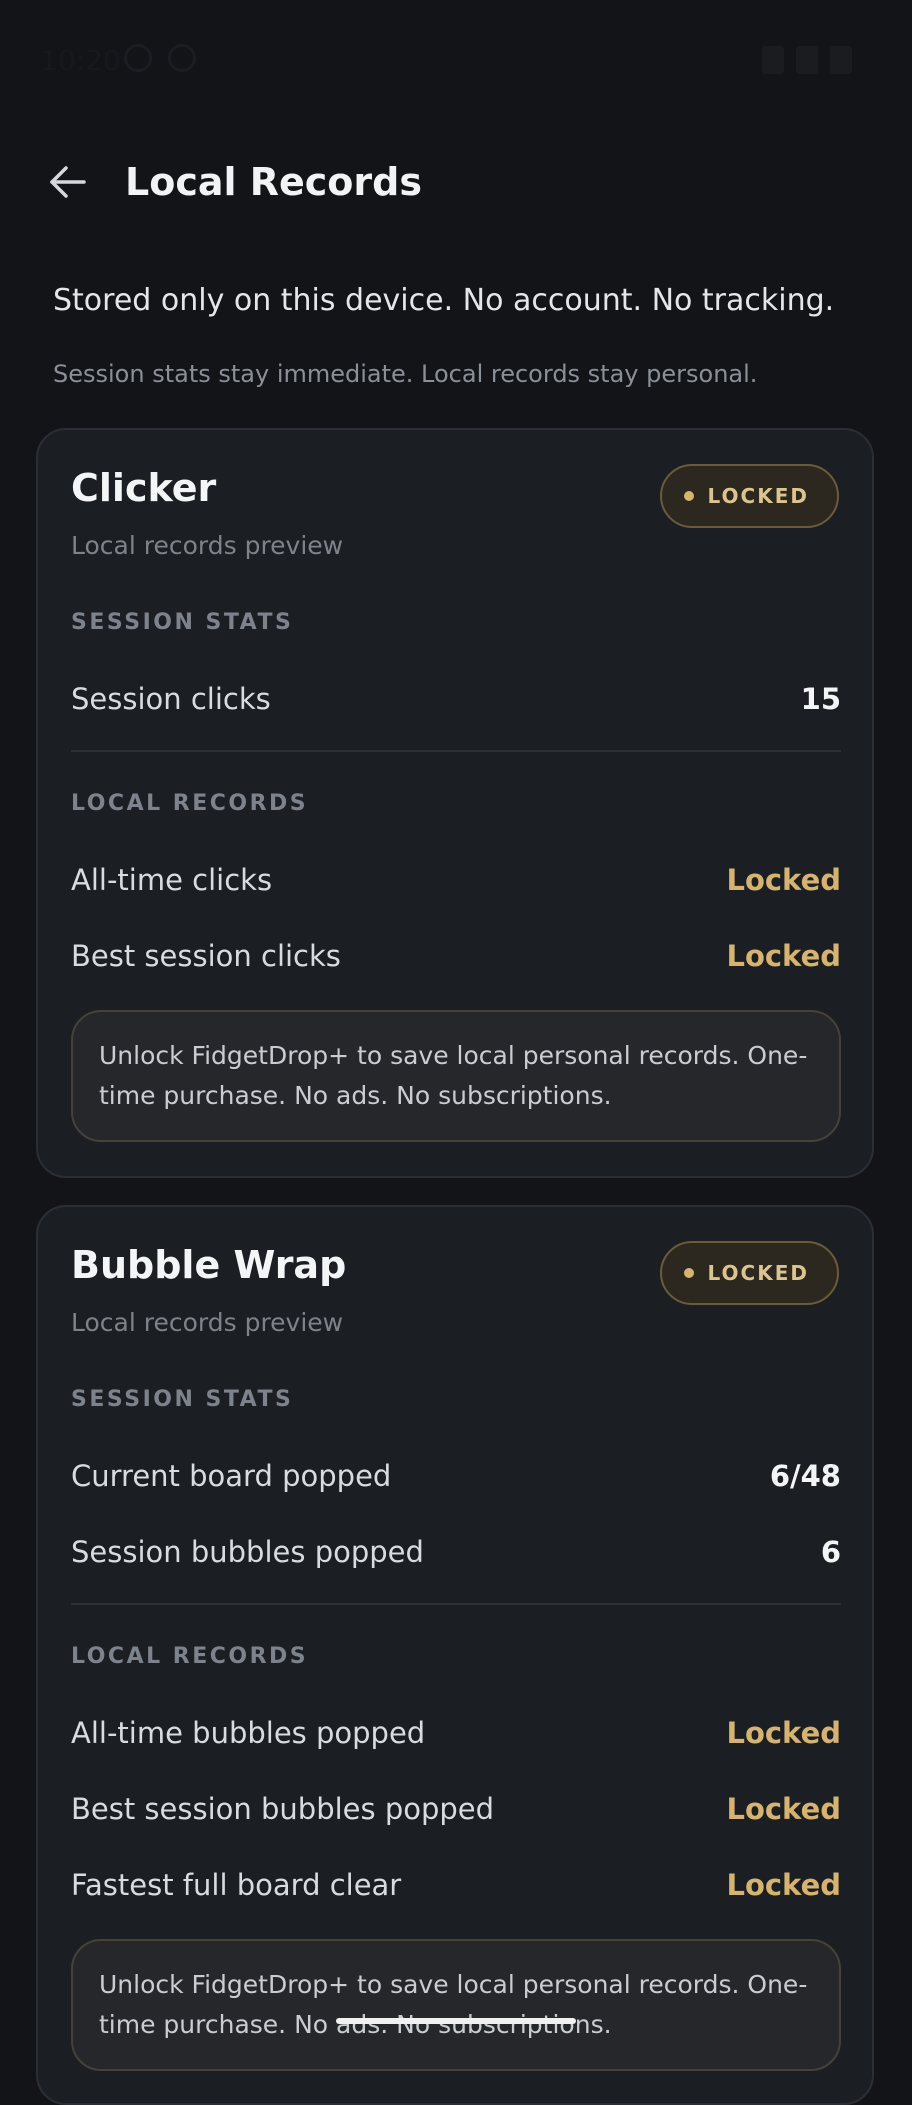 Image resolution: width=912 pixels, height=2105 pixels. What do you see at coordinates (209, 1265) in the screenshot?
I see `card-title: Bubble Wrap` at bounding box center [209, 1265].